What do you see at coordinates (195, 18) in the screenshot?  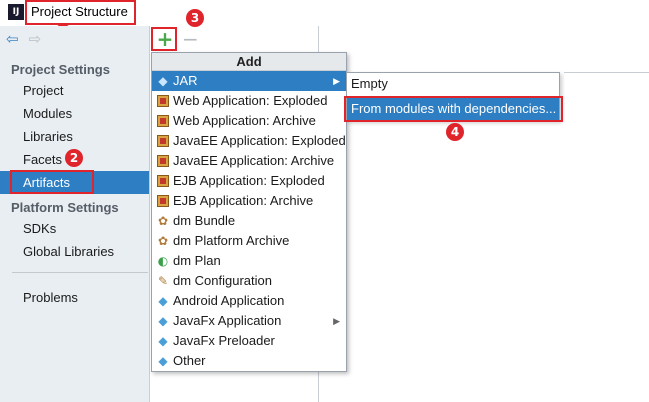 I see `annotation-marker-3: 3` at bounding box center [195, 18].